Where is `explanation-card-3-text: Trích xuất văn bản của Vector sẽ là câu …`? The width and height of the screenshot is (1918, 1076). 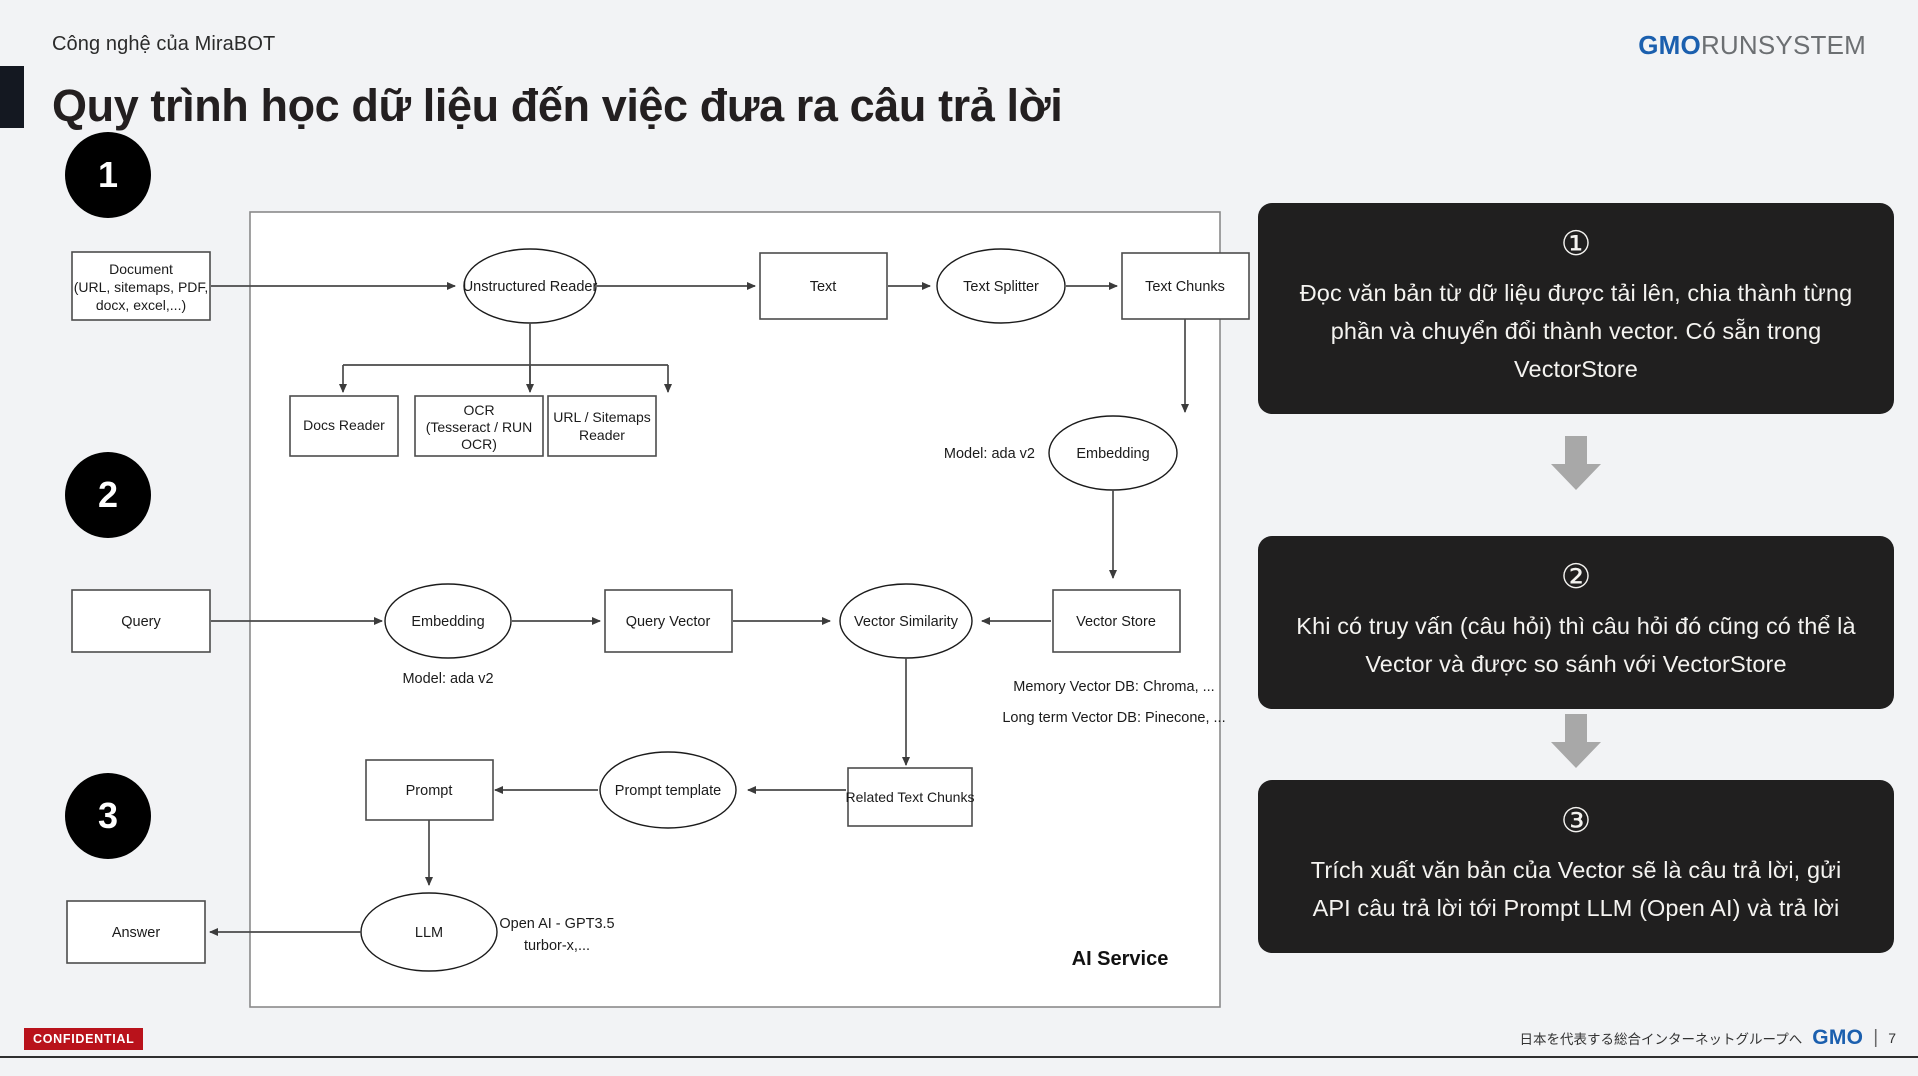
explanation-card-3-text: Trích xuất văn bản của Vector sẽ là câu … is located at coordinates (1576, 889).